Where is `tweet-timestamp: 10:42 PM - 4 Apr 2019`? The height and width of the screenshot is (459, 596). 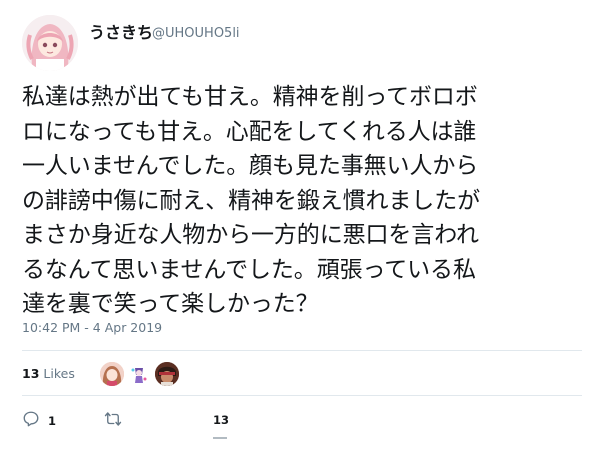 tweet-timestamp: 10:42 PM - 4 Apr 2019 is located at coordinates (92, 328).